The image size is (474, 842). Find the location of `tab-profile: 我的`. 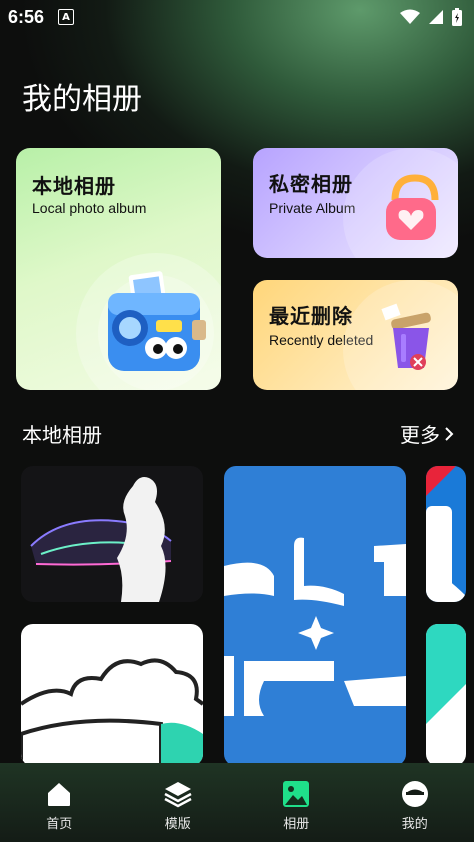

tab-profile: 我的 is located at coordinates (415, 805).